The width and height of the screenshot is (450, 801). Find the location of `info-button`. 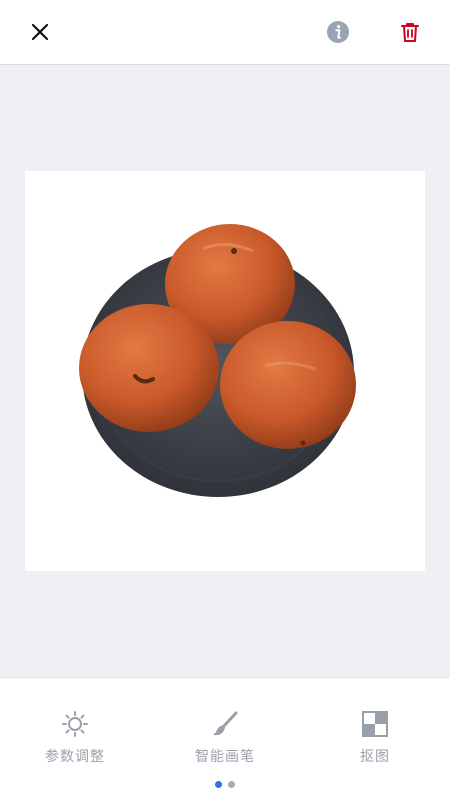

info-button is located at coordinates (338, 32).